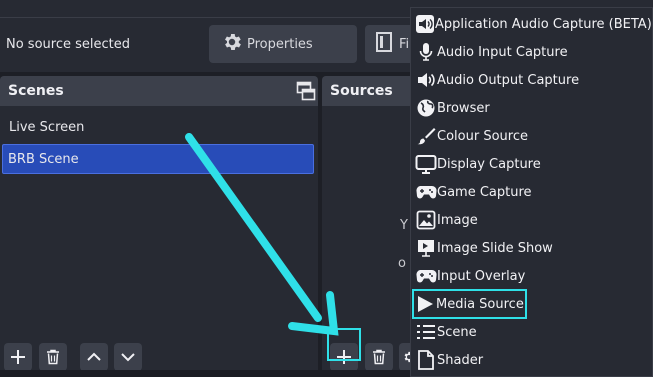 The height and width of the screenshot is (377, 653). Describe the element at coordinates (508, 80) in the screenshot. I see `menu-item-label: Audio Output Capture` at that location.